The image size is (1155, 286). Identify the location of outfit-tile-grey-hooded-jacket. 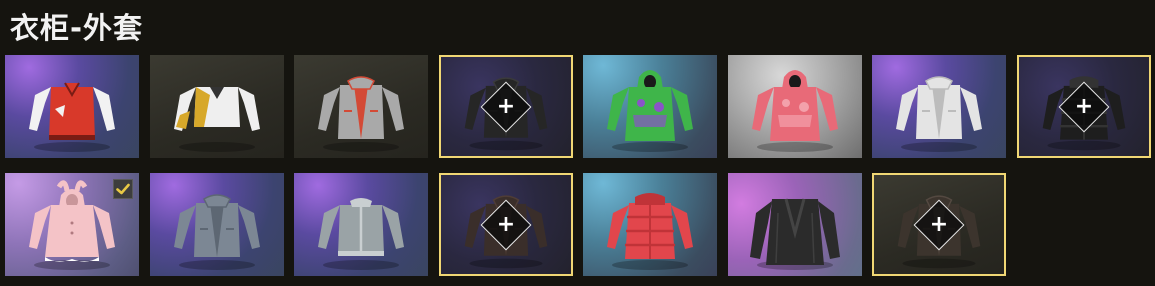
(361, 106).